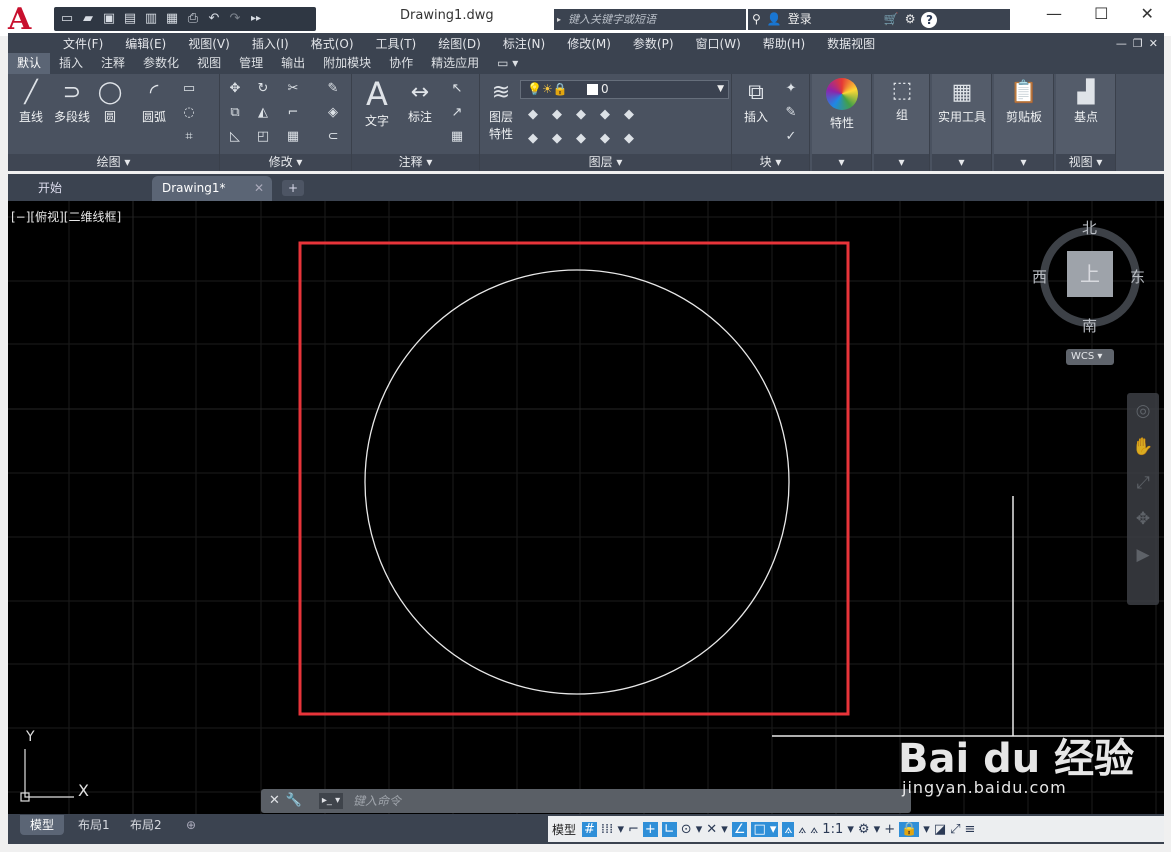 This screenshot has height=852, width=1171. Describe the element at coordinates (633, 829) in the screenshot. I see `infer-icon: ⌐` at that location.